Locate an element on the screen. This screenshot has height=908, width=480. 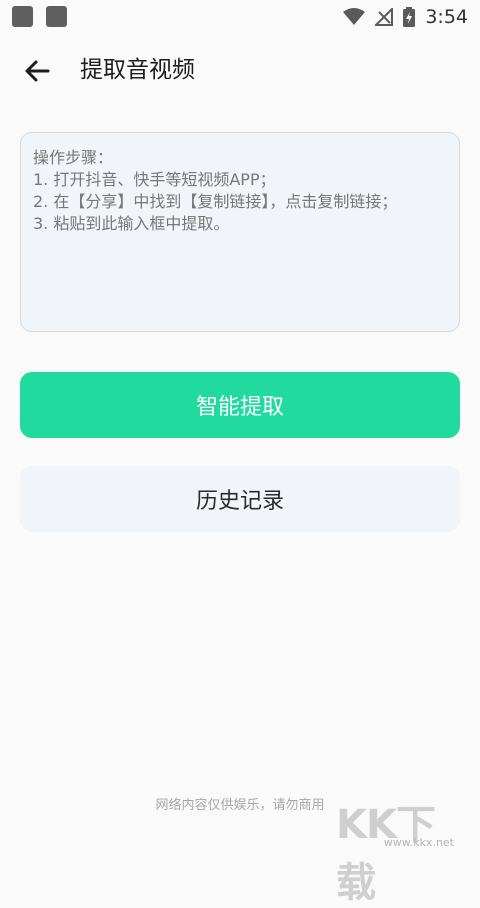
clock-time: 3:54 is located at coordinates (446, 17).